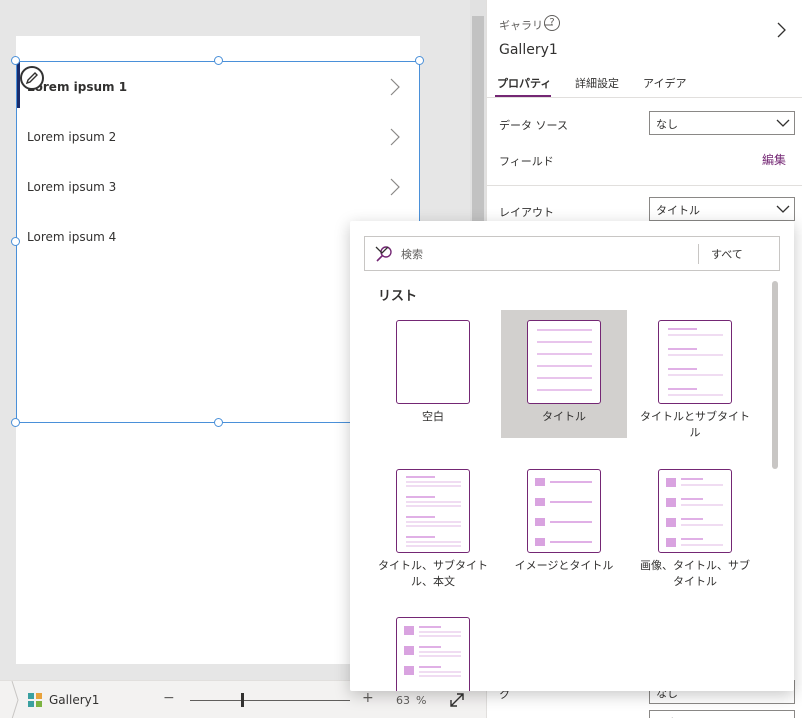 The width and height of the screenshot is (802, 718). Describe the element at coordinates (533, 125) in the screenshot. I see `data-source-label: データ ソース` at that location.